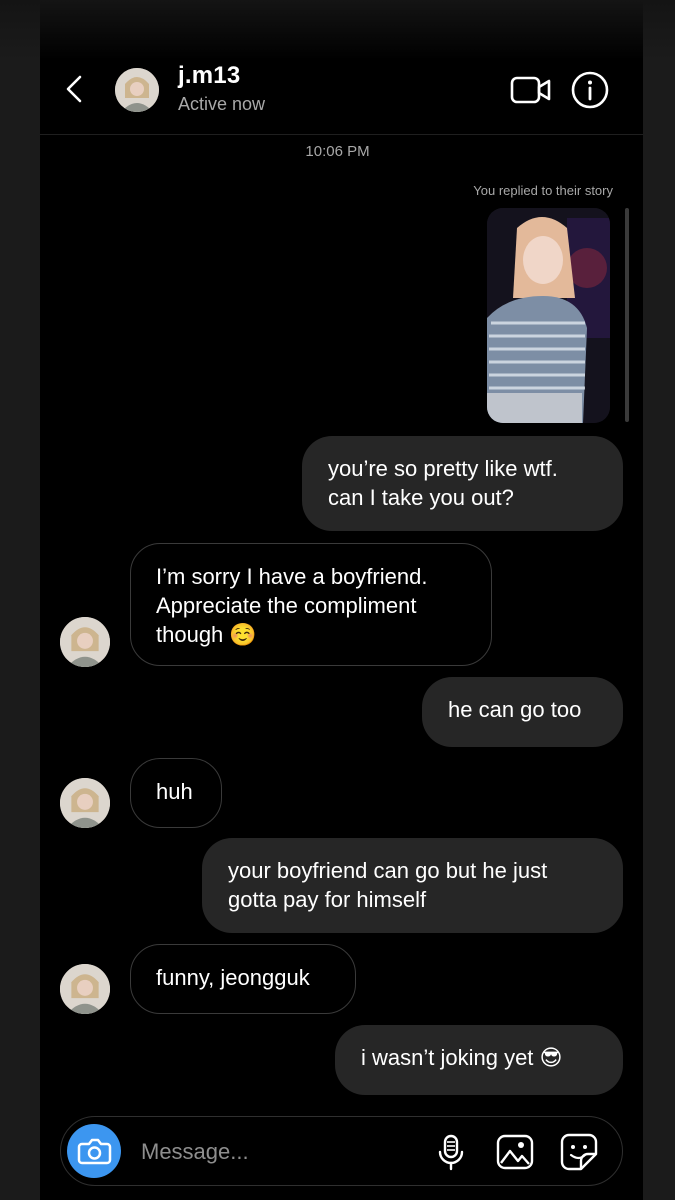  What do you see at coordinates (222, 104) in the screenshot?
I see `active-status: Active now` at bounding box center [222, 104].